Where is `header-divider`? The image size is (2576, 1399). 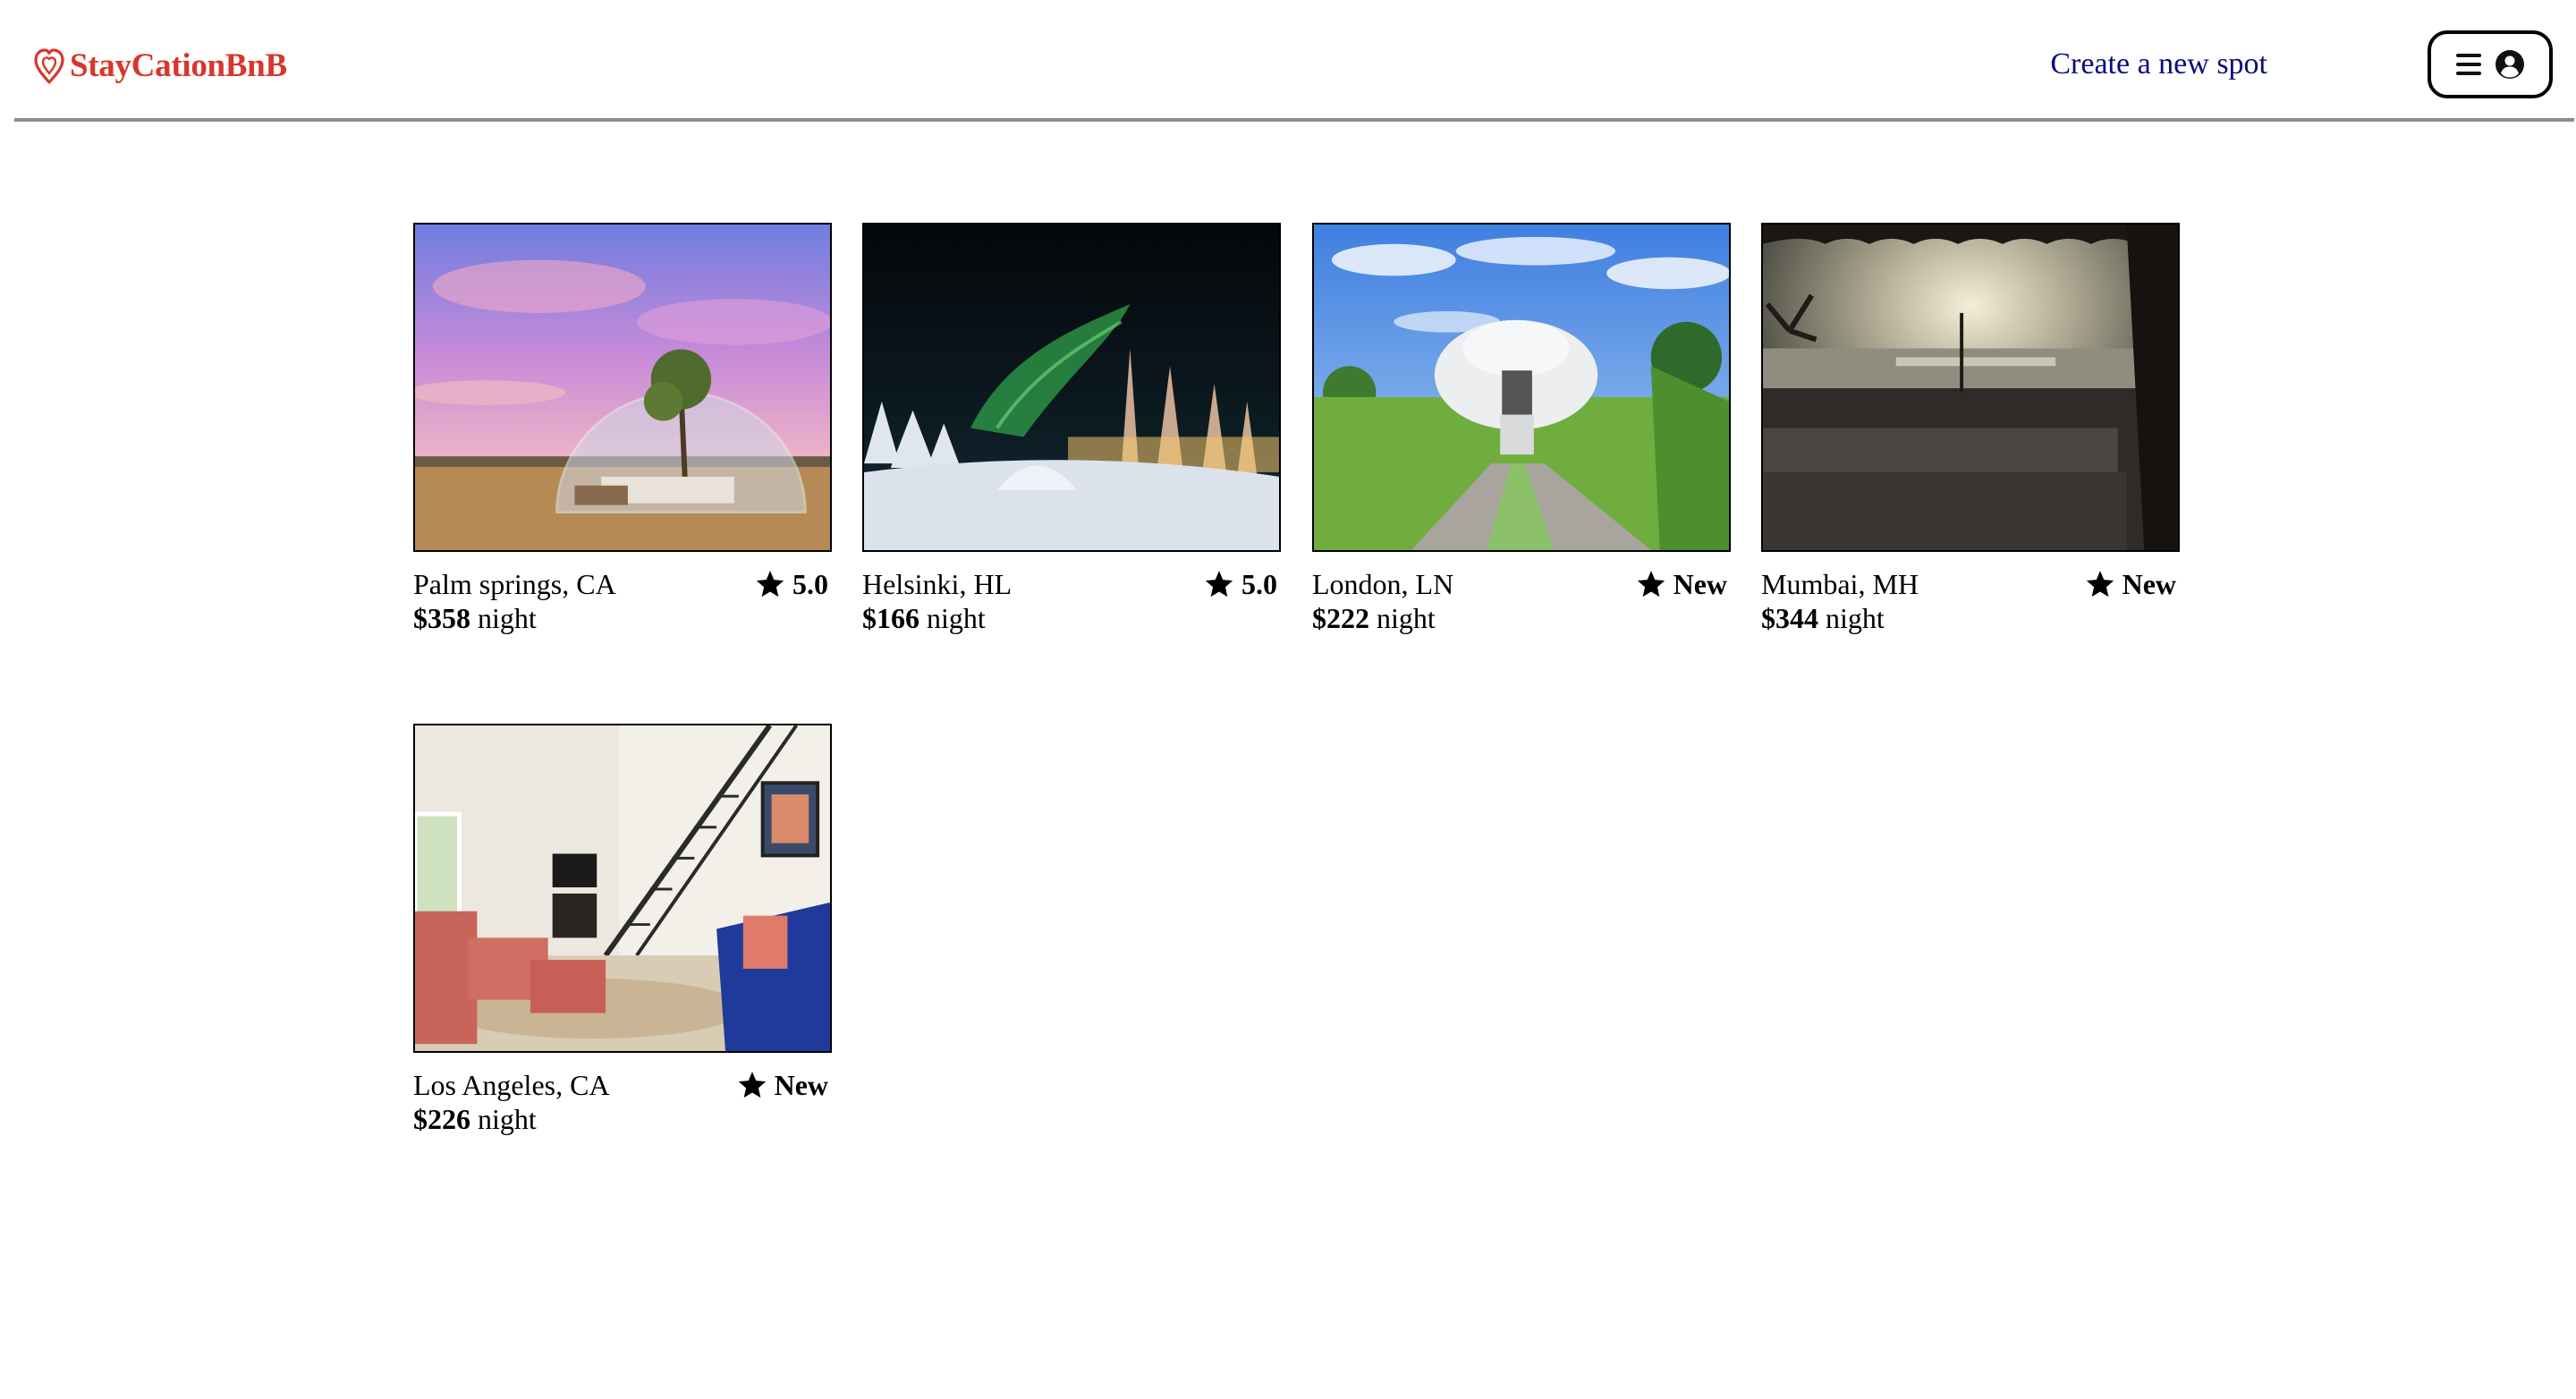
header-divider is located at coordinates (1294, 120).